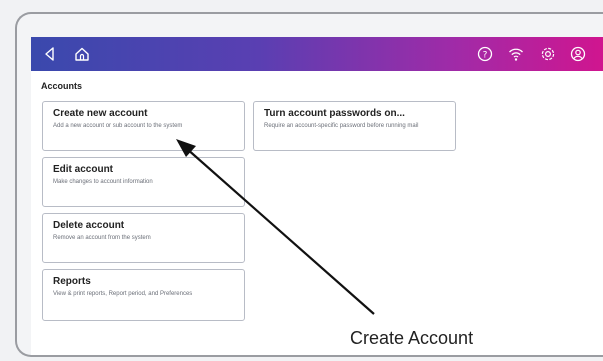  I want to click on settings-icon, so click(548, 54).